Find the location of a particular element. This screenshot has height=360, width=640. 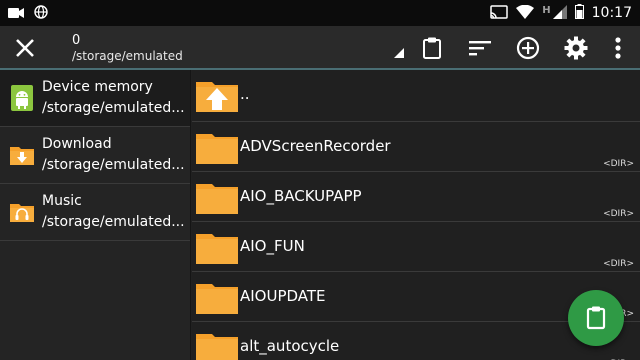

action-toolbar: 0 /storage/emulated is located at coordinates (320, 48).